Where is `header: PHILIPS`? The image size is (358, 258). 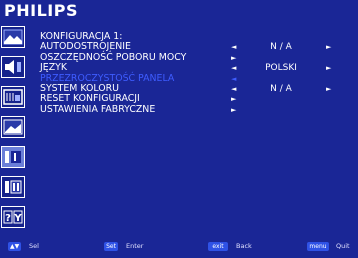 header: PHILIPS is located at coordinates (179, 11).